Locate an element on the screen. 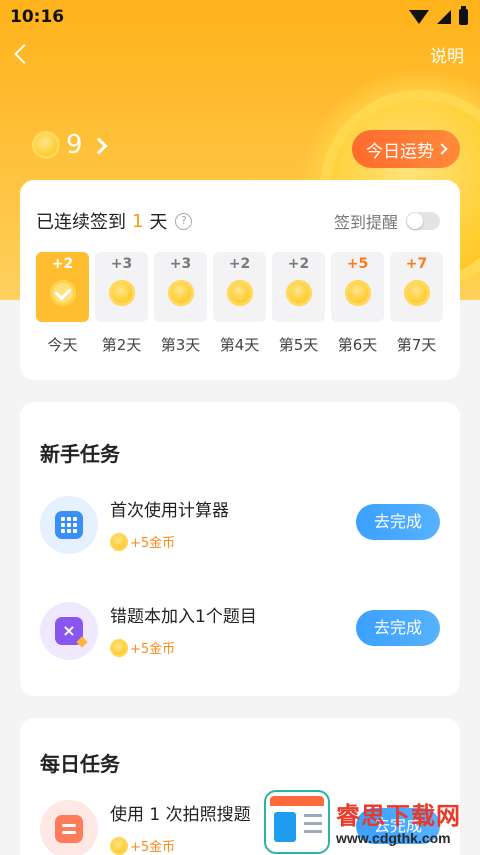  task-name: 错题本加入1个题目 is located at coordinates (183, 617).